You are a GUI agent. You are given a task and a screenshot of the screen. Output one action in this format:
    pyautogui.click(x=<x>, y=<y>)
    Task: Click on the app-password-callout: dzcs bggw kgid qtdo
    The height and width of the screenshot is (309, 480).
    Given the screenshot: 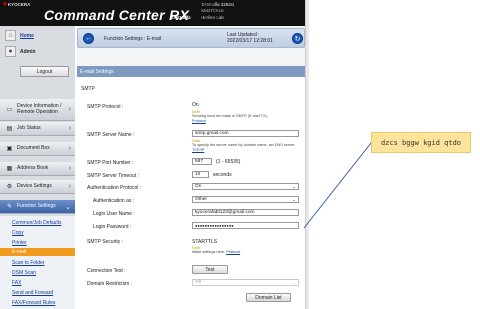 What is the action you would take?
    pyautogui.click(x=421, y=142)
    